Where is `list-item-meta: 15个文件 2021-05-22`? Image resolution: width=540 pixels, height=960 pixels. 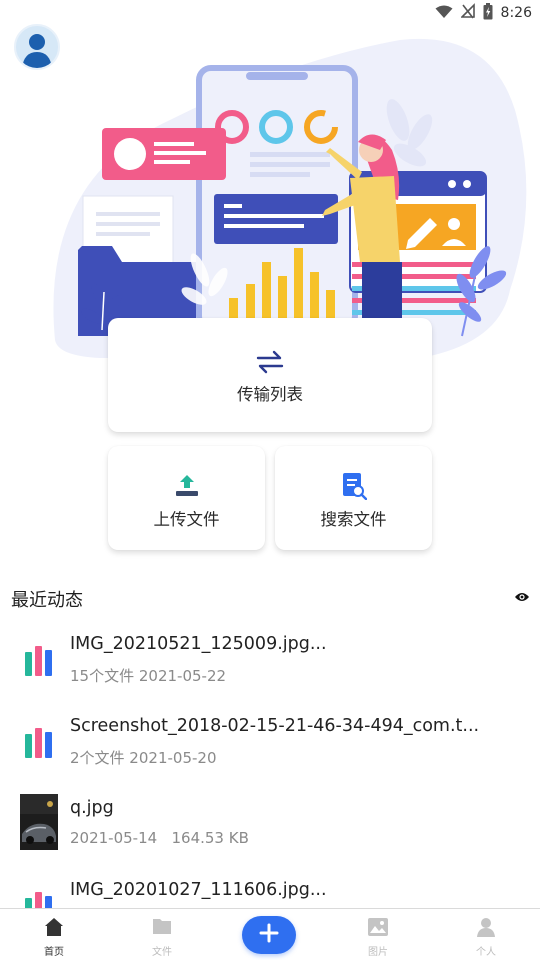
list-item-meta: 15个文件 2021-05-22 is located at coordinates (148, 676).